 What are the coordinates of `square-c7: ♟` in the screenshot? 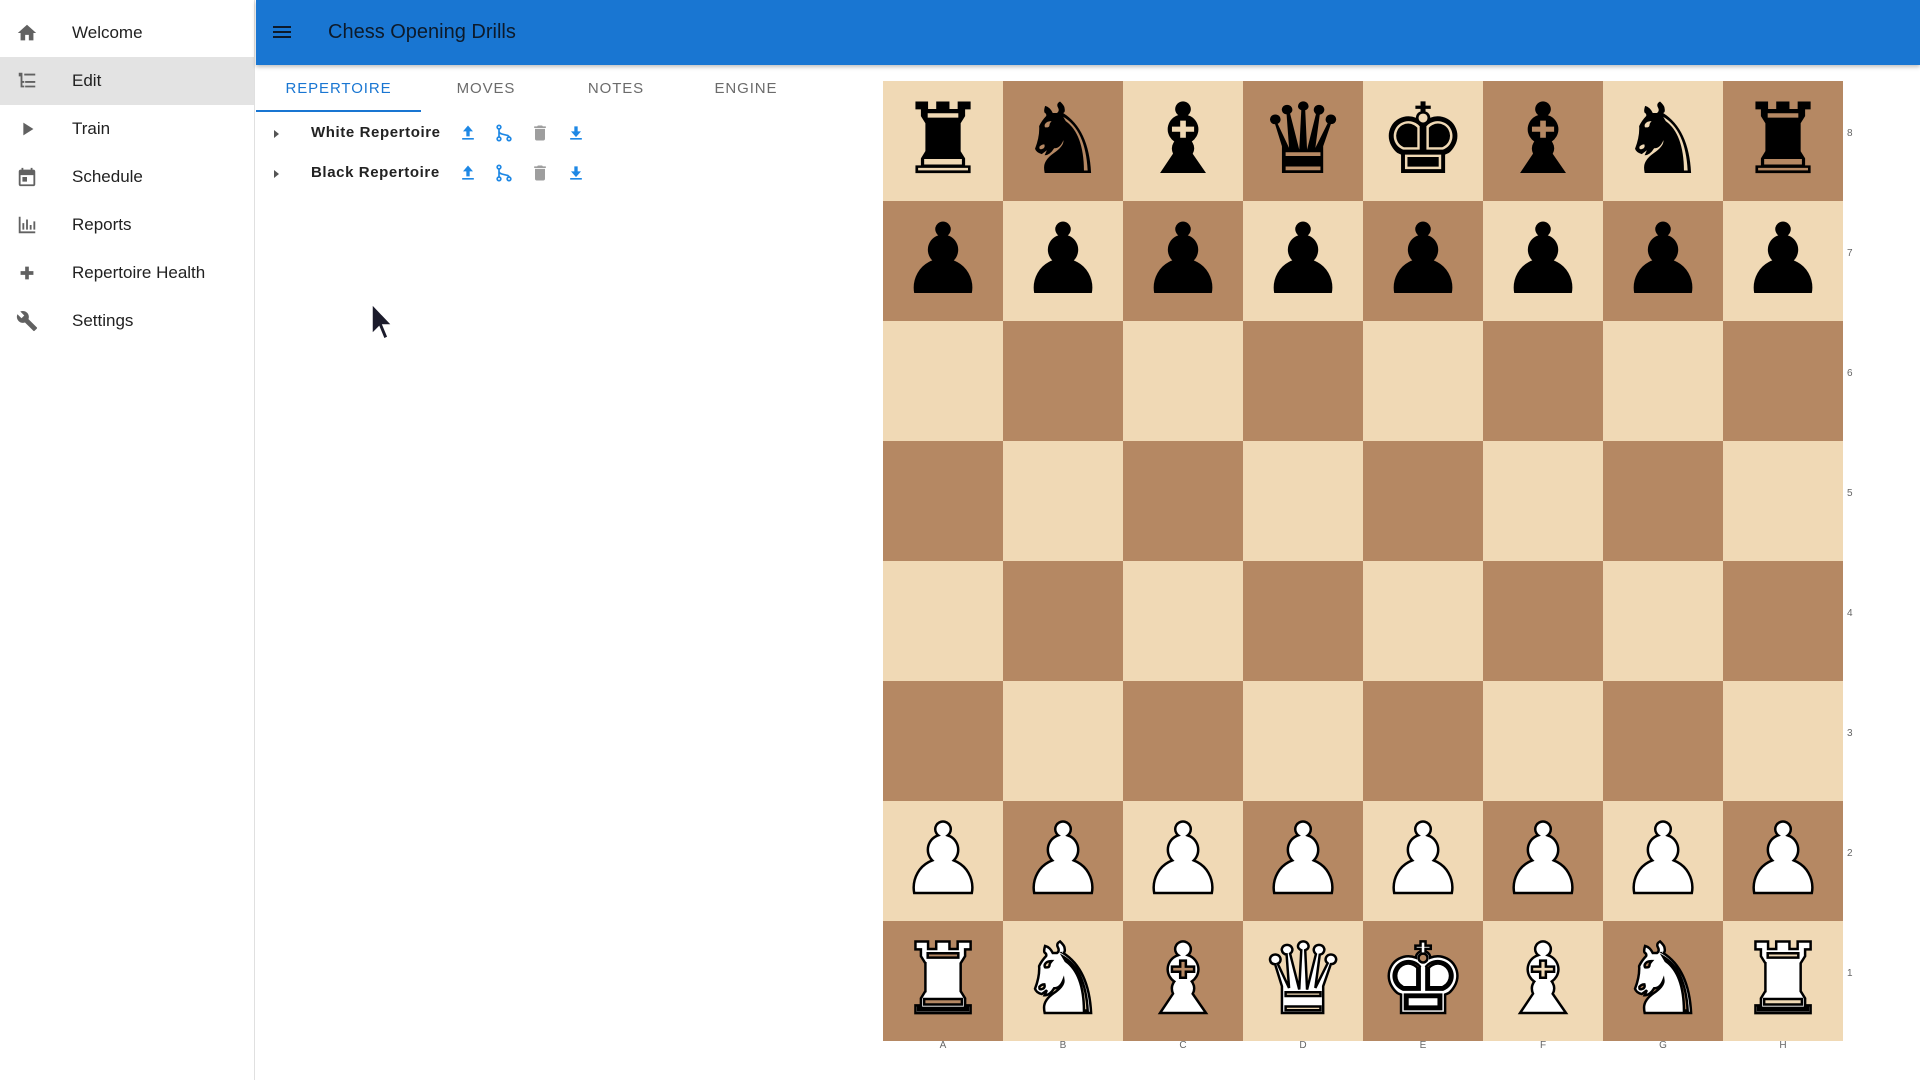 It's located at (1183, 261).